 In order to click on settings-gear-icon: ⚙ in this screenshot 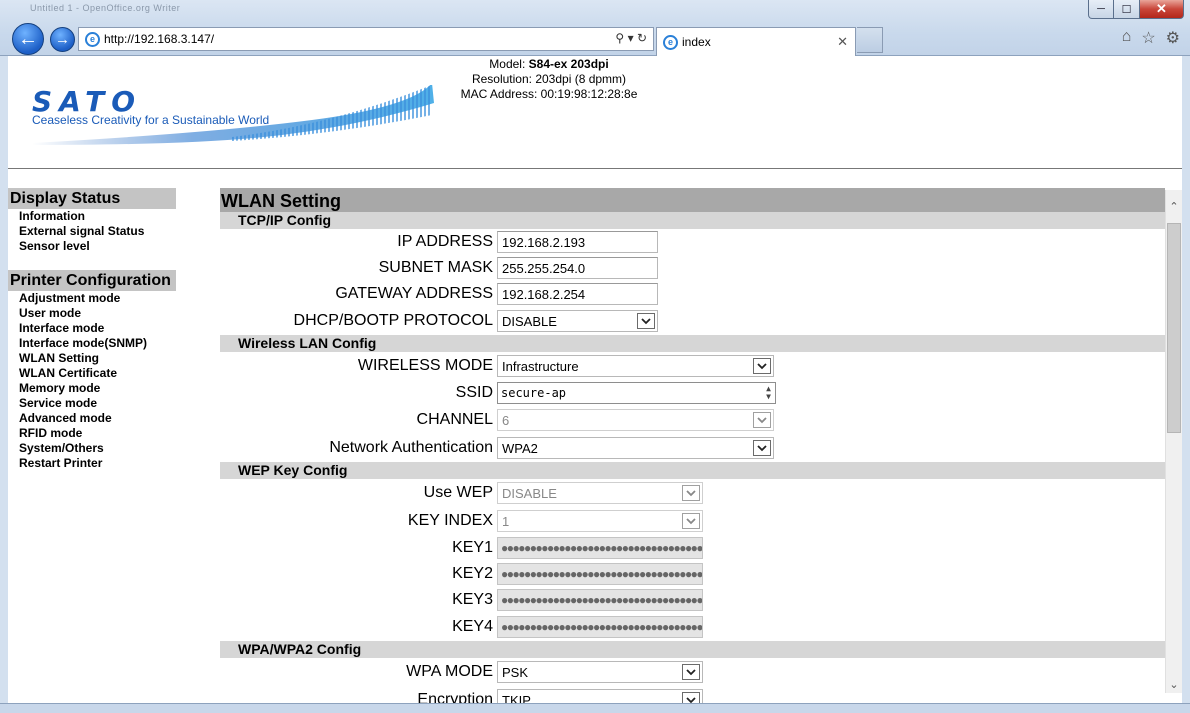, I will do `click(1173, 38)`.